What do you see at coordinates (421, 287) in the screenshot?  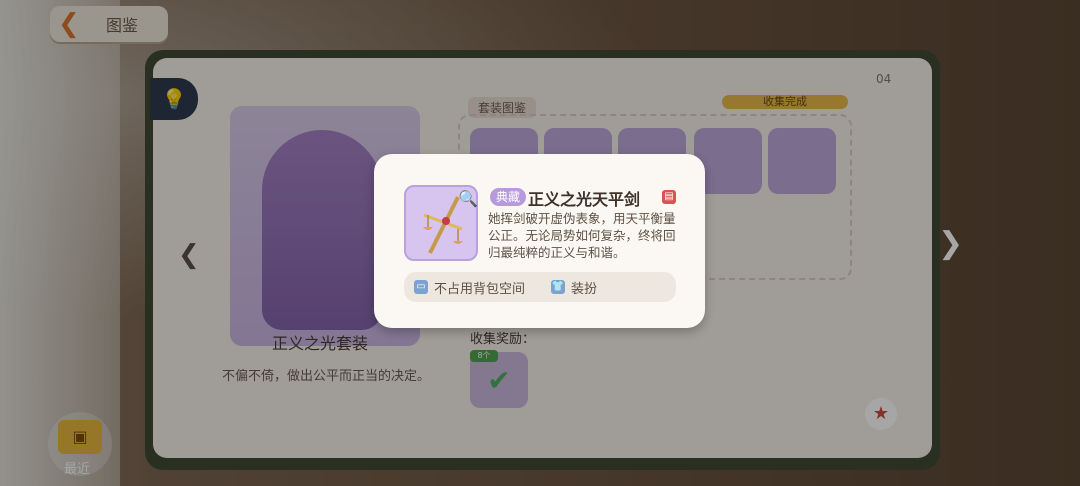 I see `backpack-icon: ▭` at bounding box center [421, 287].